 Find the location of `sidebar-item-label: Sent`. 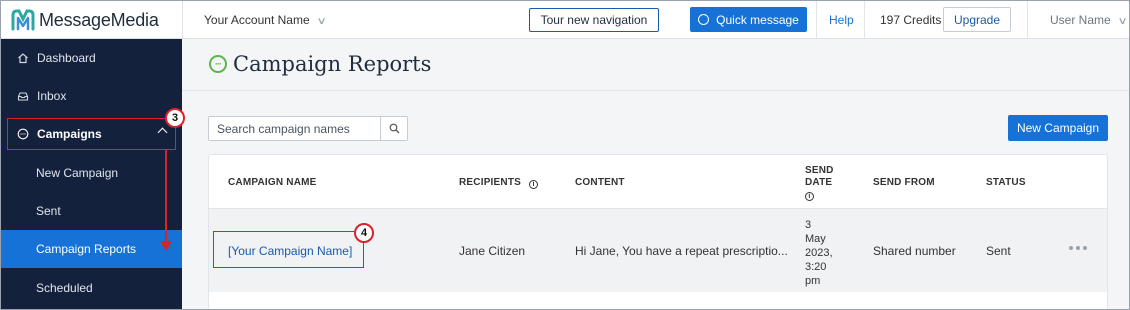

sidebar-item-label: Sent is located at coordinates (48, 211).